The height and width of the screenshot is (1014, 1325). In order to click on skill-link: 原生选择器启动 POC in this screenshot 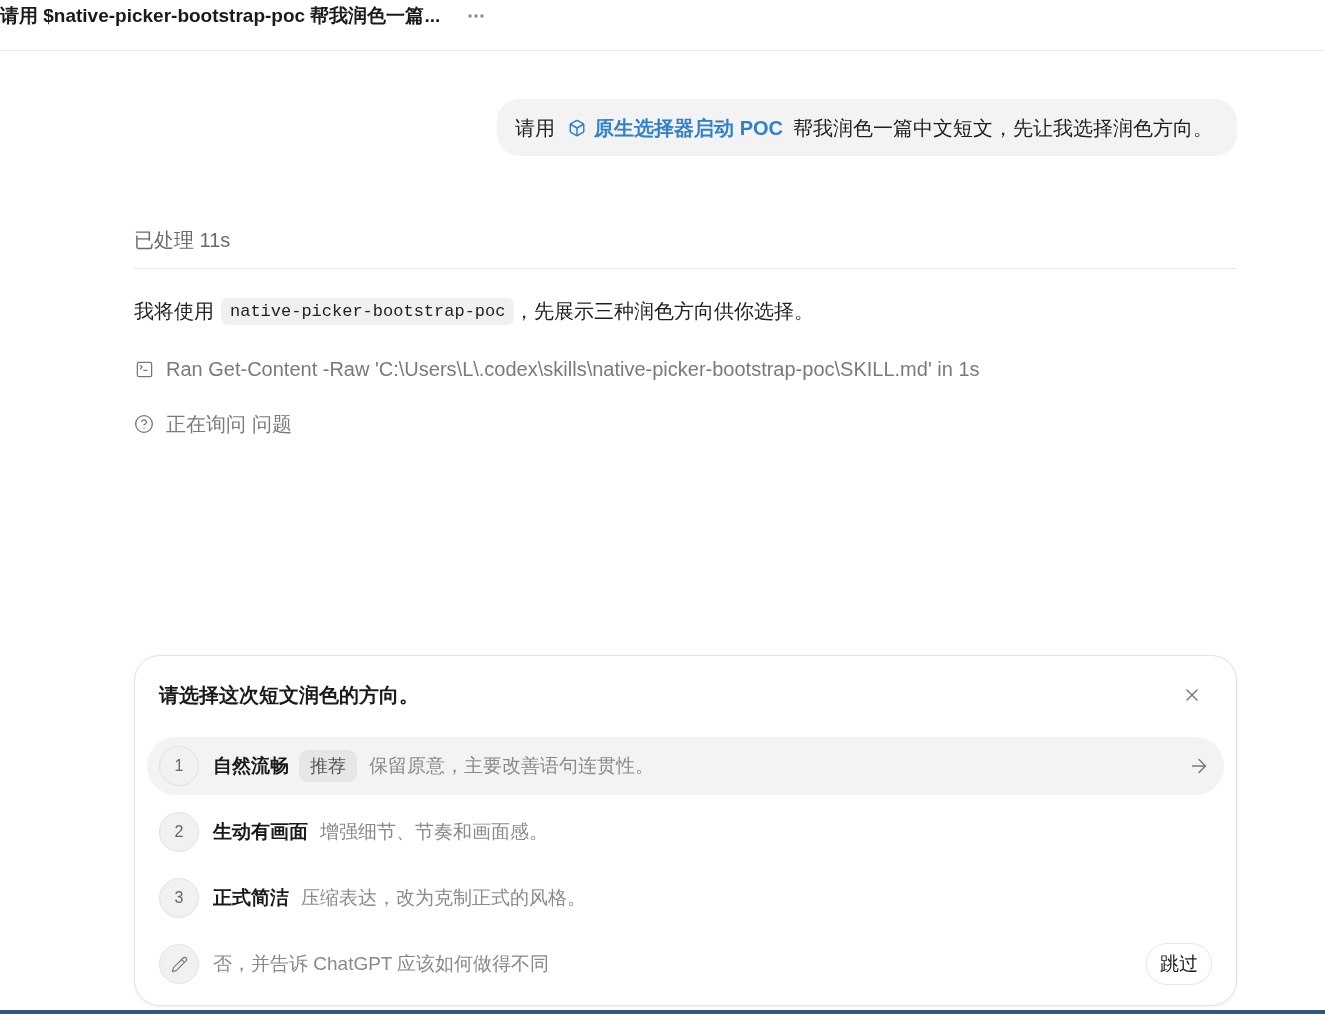, I will do `click(688, 127)`.